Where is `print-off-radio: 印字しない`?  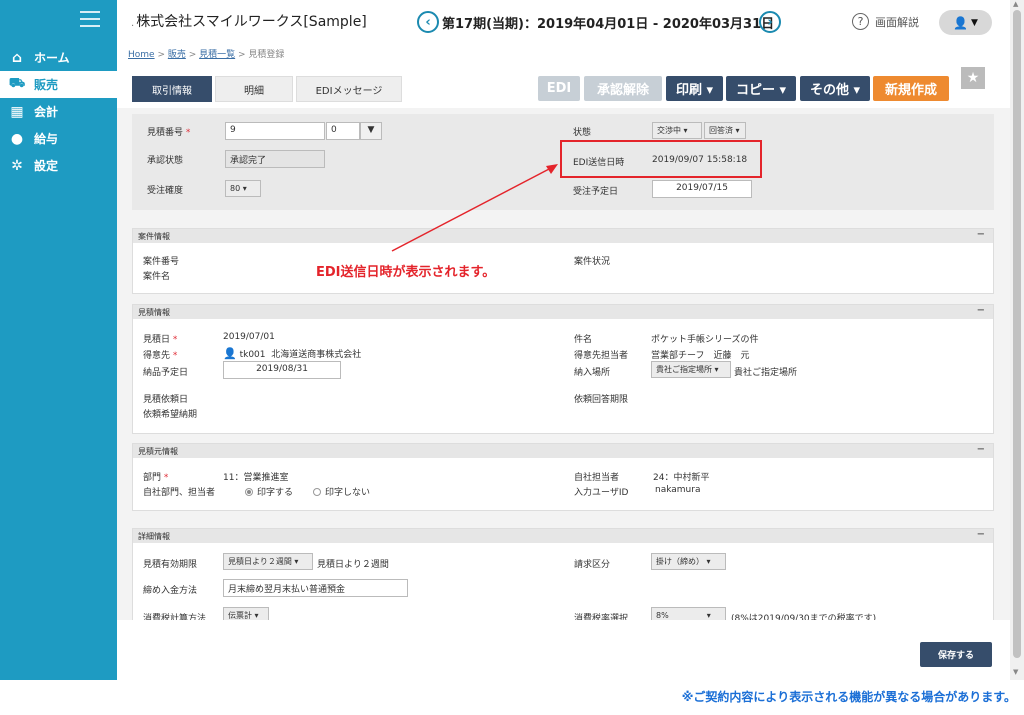
print-off-radio: 印字しない is located at coordinates (341, 491).